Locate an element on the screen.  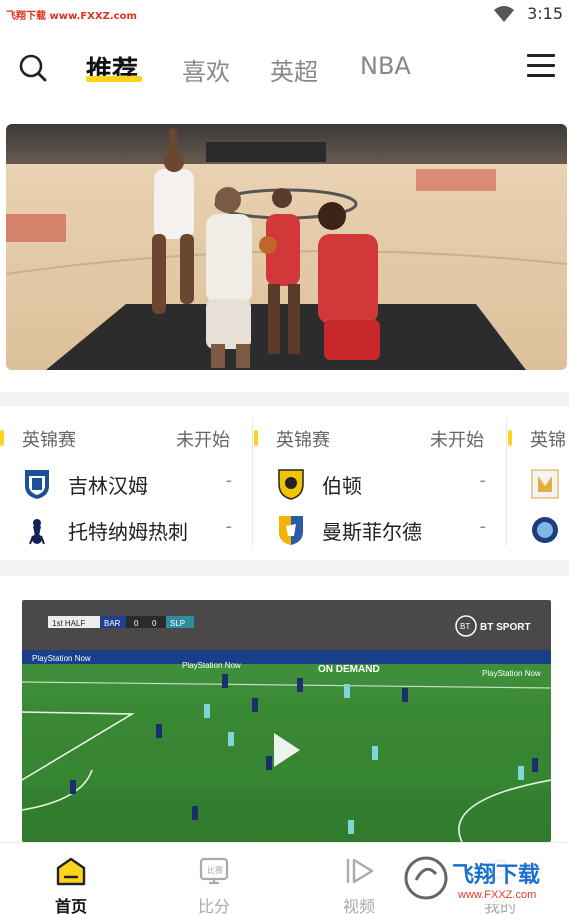
search-icon is located at coordinates (32, 68).